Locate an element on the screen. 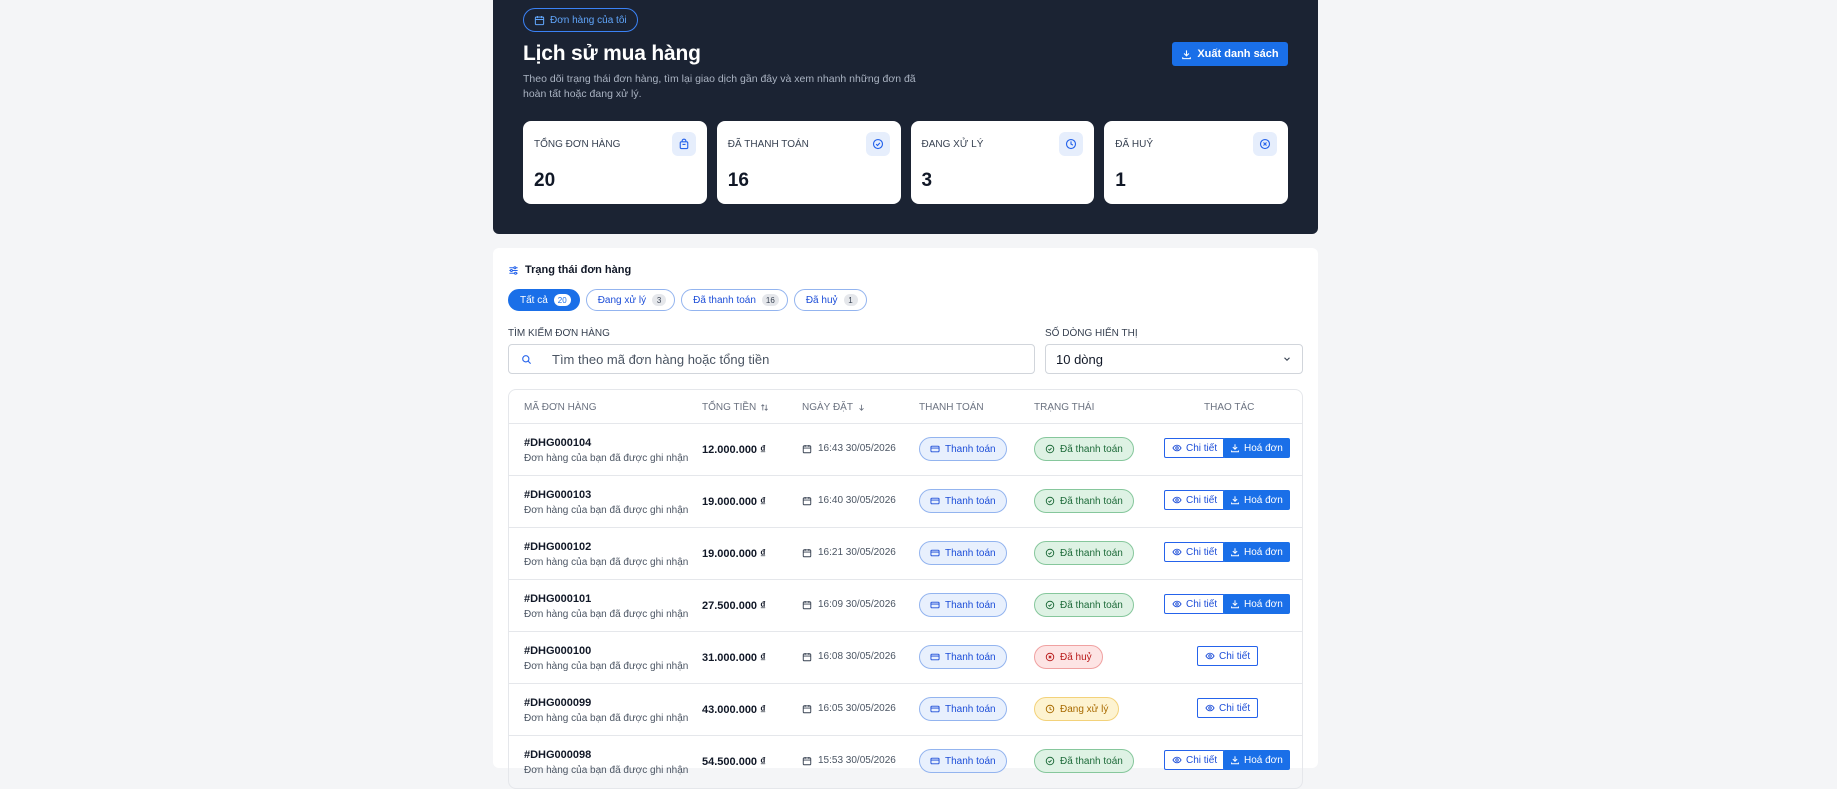 Image resolution: width=1837 pixels, height=789 pixels. tab-label: Đã thanh toán is located at coordinates (724, 300).